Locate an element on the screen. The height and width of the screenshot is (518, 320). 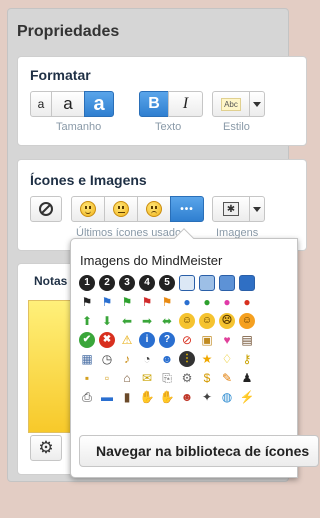
gear-icon: ⚙ is located at coordinates (46, 447).